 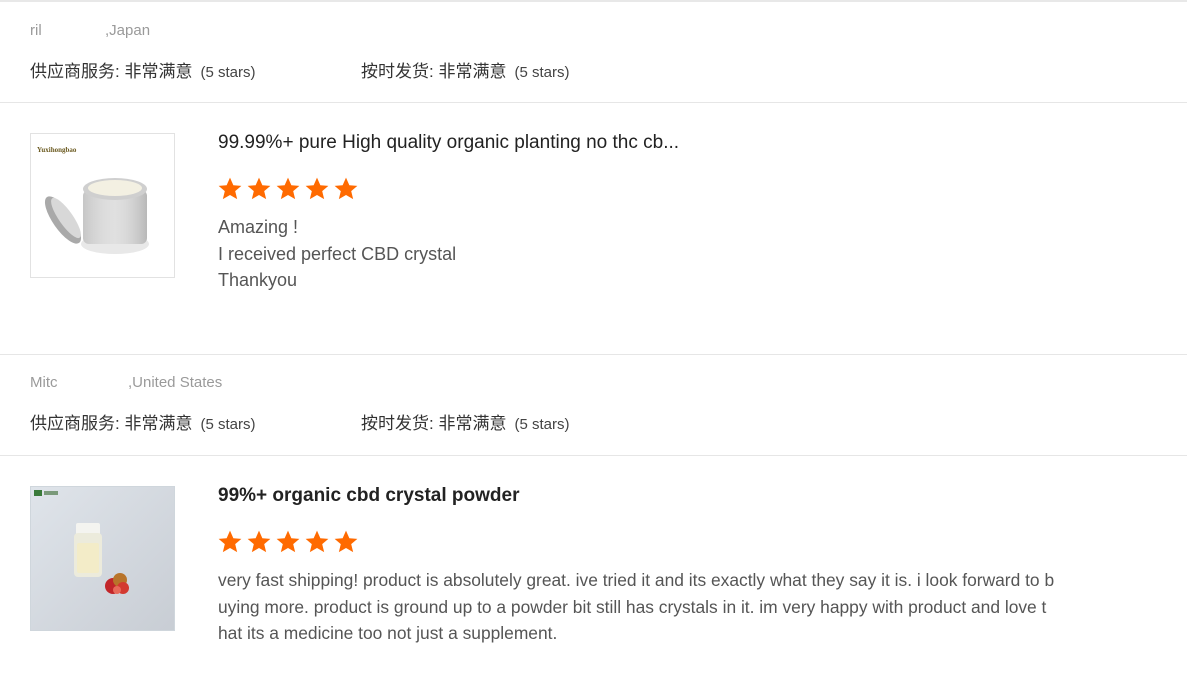 I want to click on top-border, so click(x=593, y=1).